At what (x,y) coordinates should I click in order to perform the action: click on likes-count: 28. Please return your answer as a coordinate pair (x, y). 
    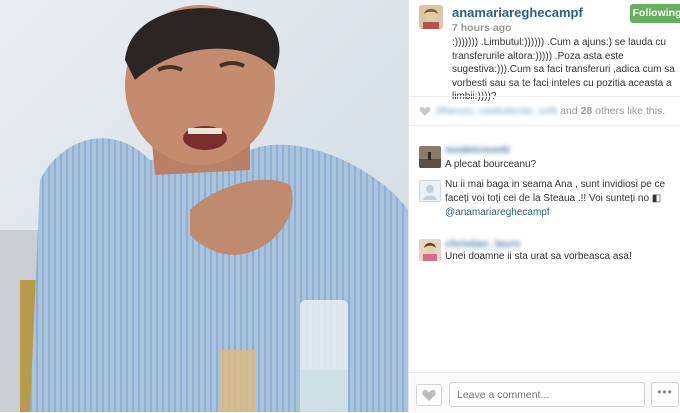
    Looking at the image, I should click on (587, 111).